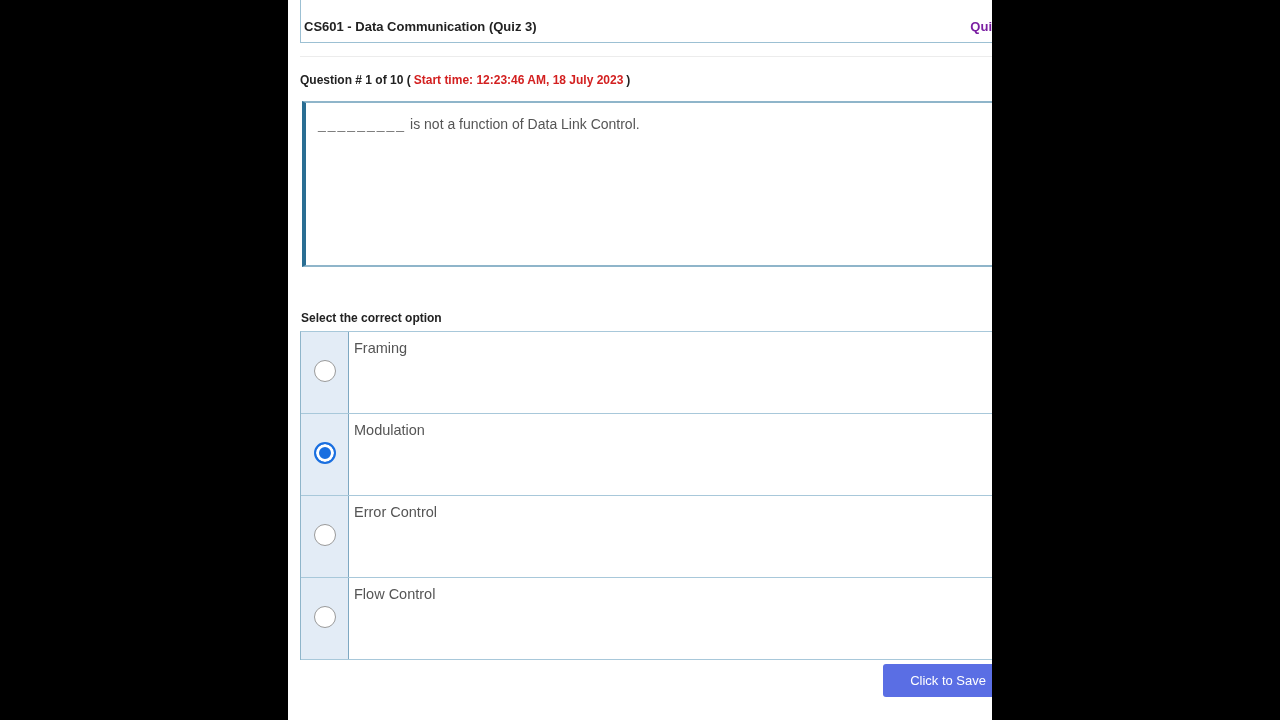  What do you see at coordinates (420, 27) in the screenshot?
I see `quiz-title: CS601 - Data Communication (Quiz 3)` at bounding box center [420, 27].